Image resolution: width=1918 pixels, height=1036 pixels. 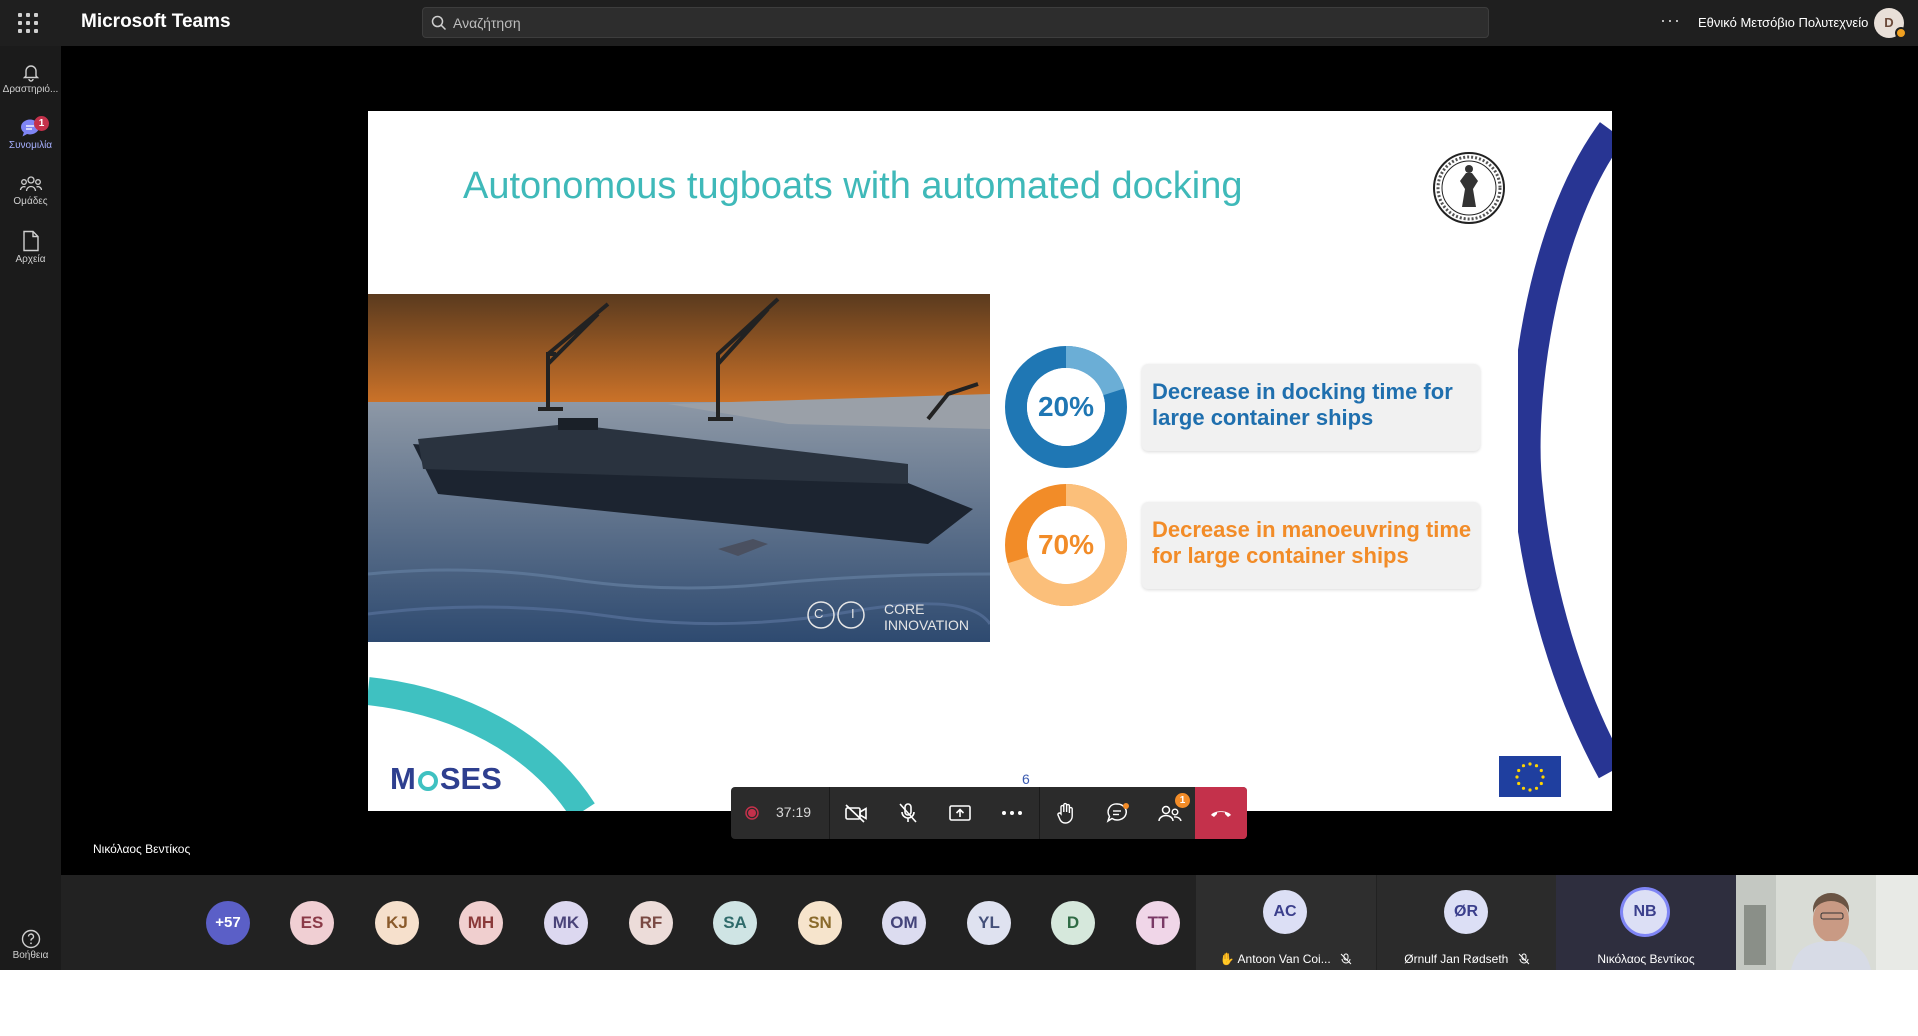 I want to click on participant-avatar: MK, so click(x=566, y=923).